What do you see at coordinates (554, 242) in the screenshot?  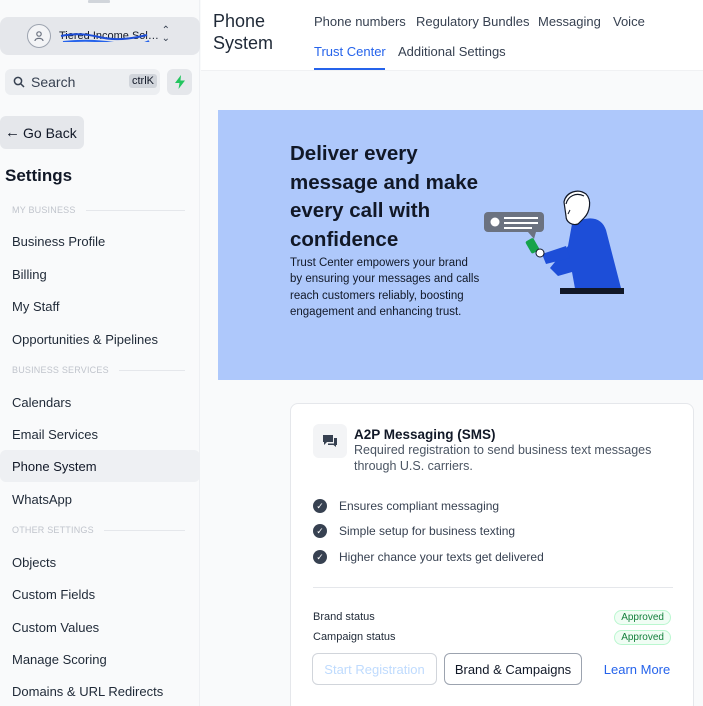 I see `person-texting-illustration` at bounding box center [554, 242].